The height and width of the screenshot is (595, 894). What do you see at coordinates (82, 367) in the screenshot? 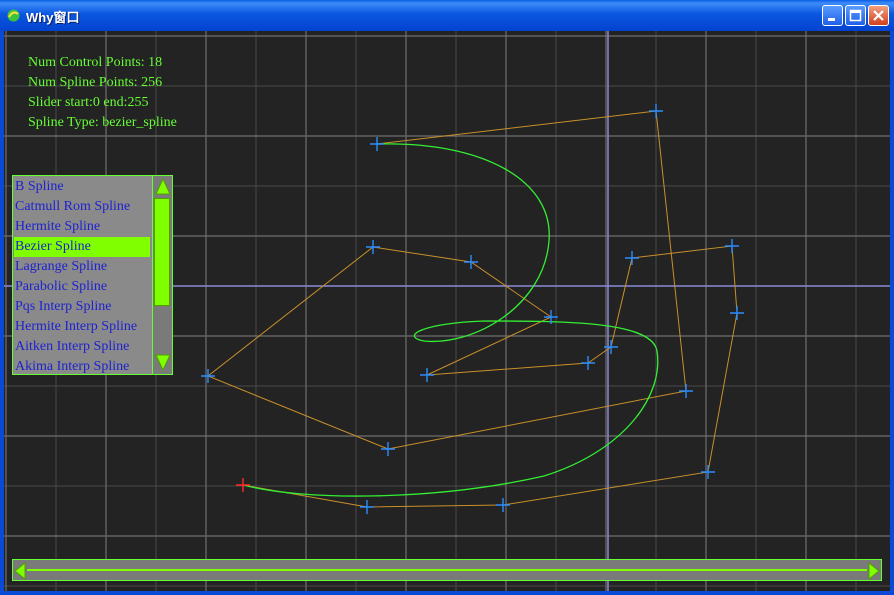
I see `list-item-akima-interp-spline: Akima Interp Spline` at bounding box center [82, 367].